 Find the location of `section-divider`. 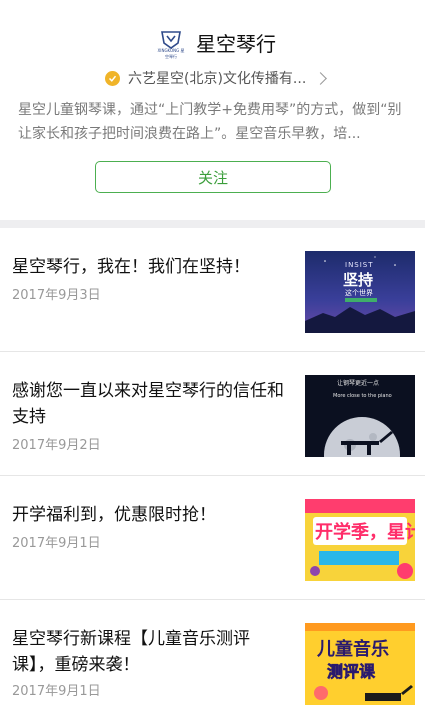

section-divider is located at coordinates (212, 224).